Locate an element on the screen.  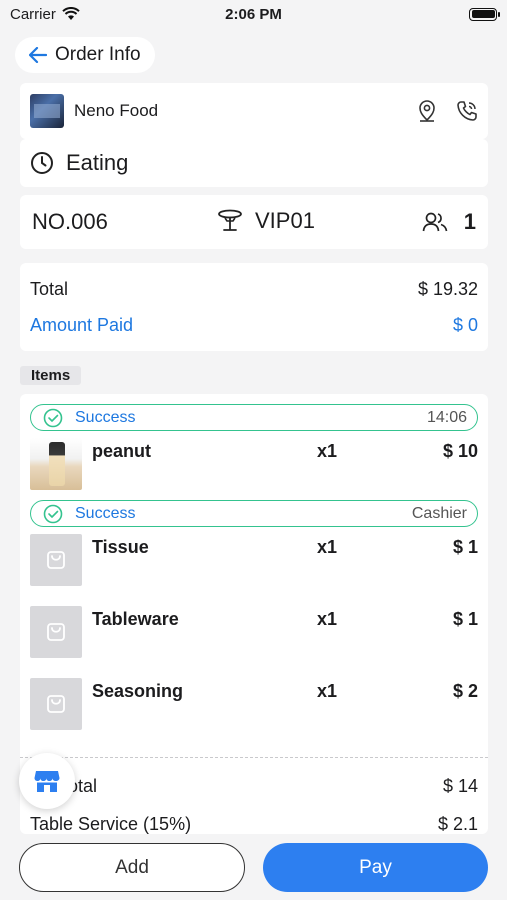
pay-button: Pay is located at coordinates (375, 867).